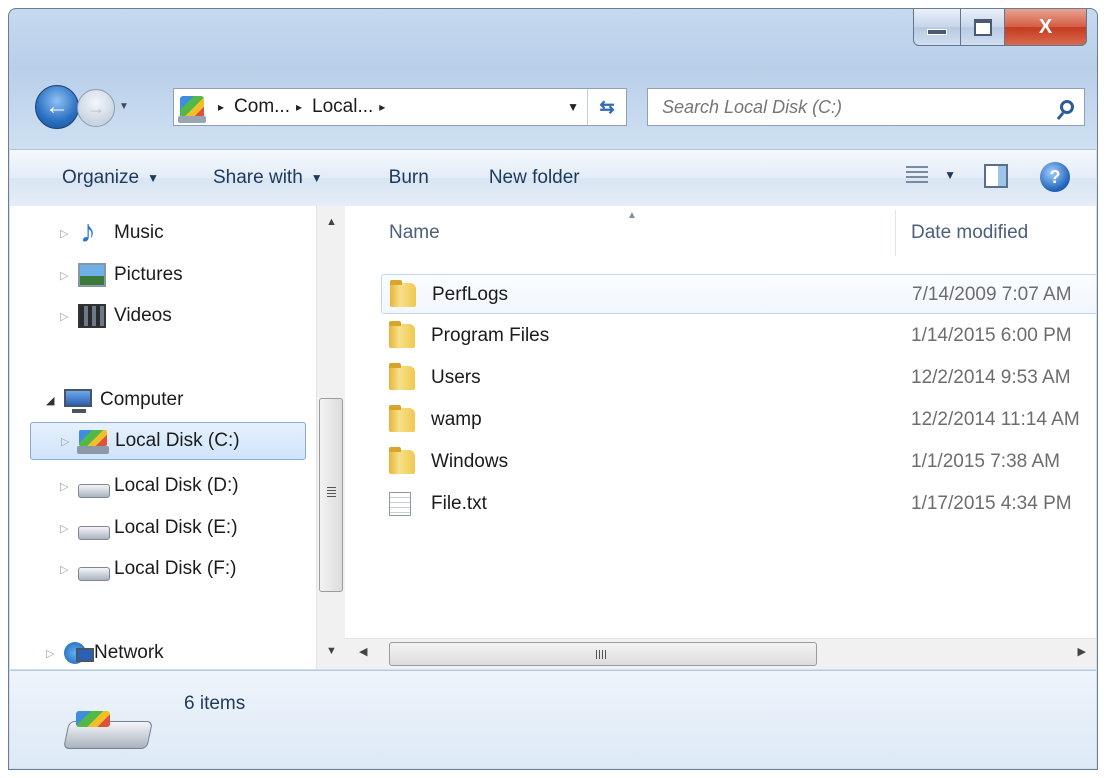 Image resolution: width=1106 pixels, height=778 pixels. What do you see at coordinates (832, 107) in the screenshot?
I see `search-input` at bounding box center [832, 107].